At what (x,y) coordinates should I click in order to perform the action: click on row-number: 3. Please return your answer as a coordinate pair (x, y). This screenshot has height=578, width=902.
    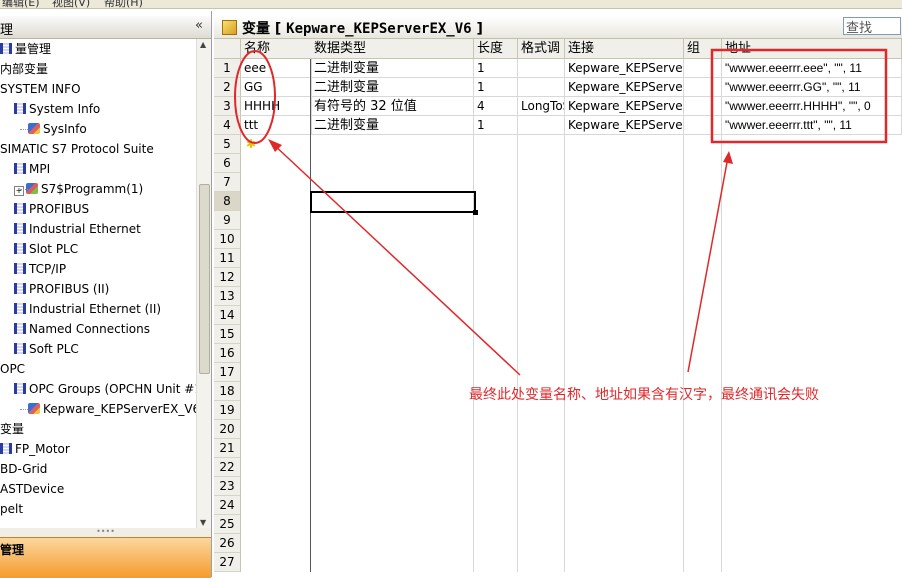
    Looking at the image, I should click on (227, 106).